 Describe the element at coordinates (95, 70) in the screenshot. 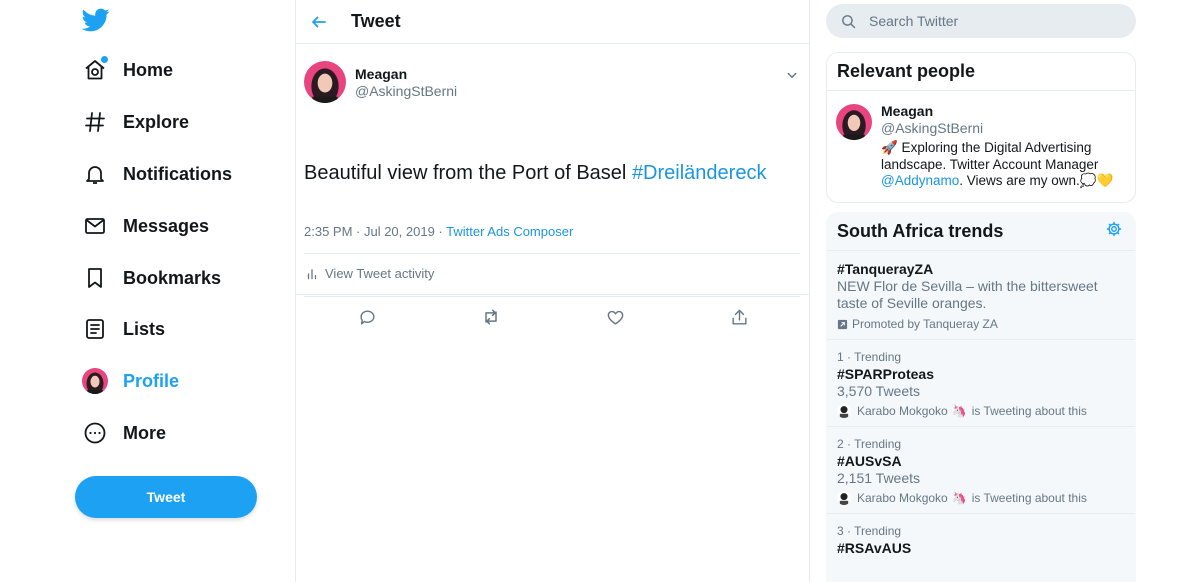

I see `home-icon` at that location.